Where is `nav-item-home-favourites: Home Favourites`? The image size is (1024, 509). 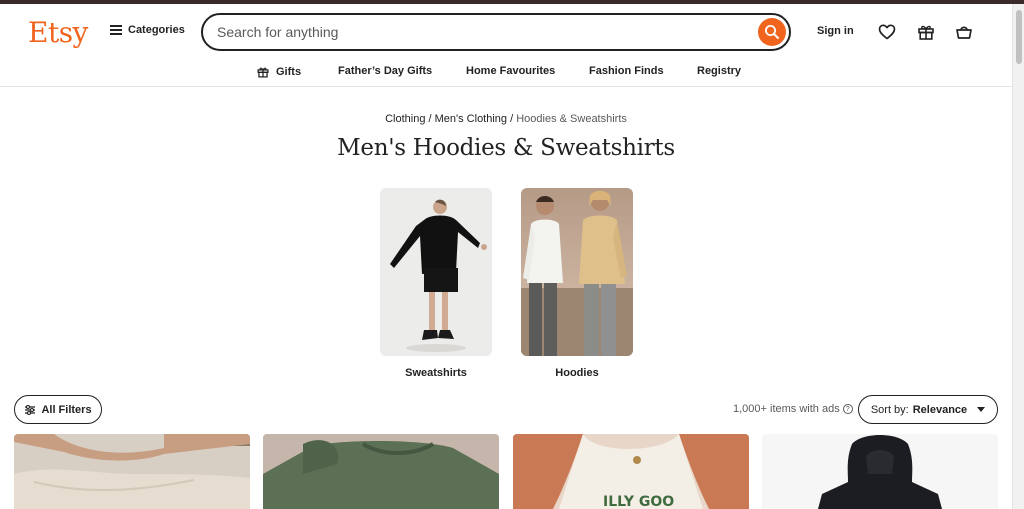
nav-item-home-favourites: Home Favourites is located at coordinates (510, 71).